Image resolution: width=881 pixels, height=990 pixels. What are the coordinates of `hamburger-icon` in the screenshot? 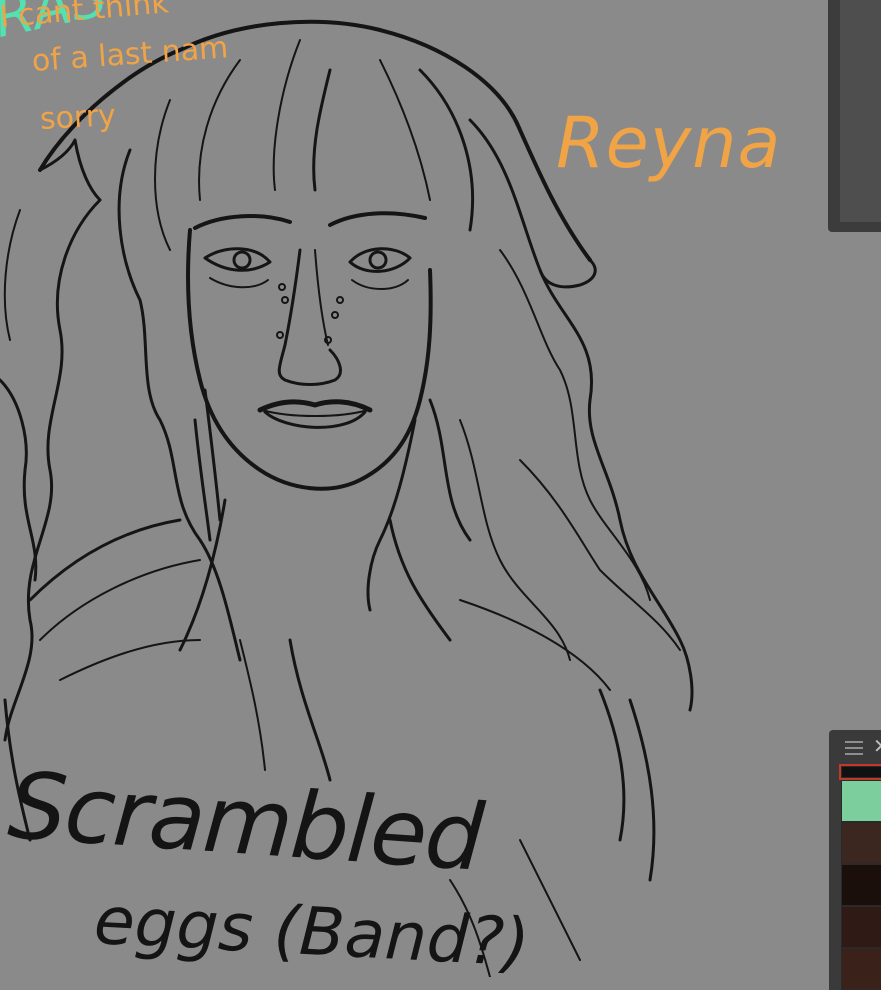 It's located at (854, 748).